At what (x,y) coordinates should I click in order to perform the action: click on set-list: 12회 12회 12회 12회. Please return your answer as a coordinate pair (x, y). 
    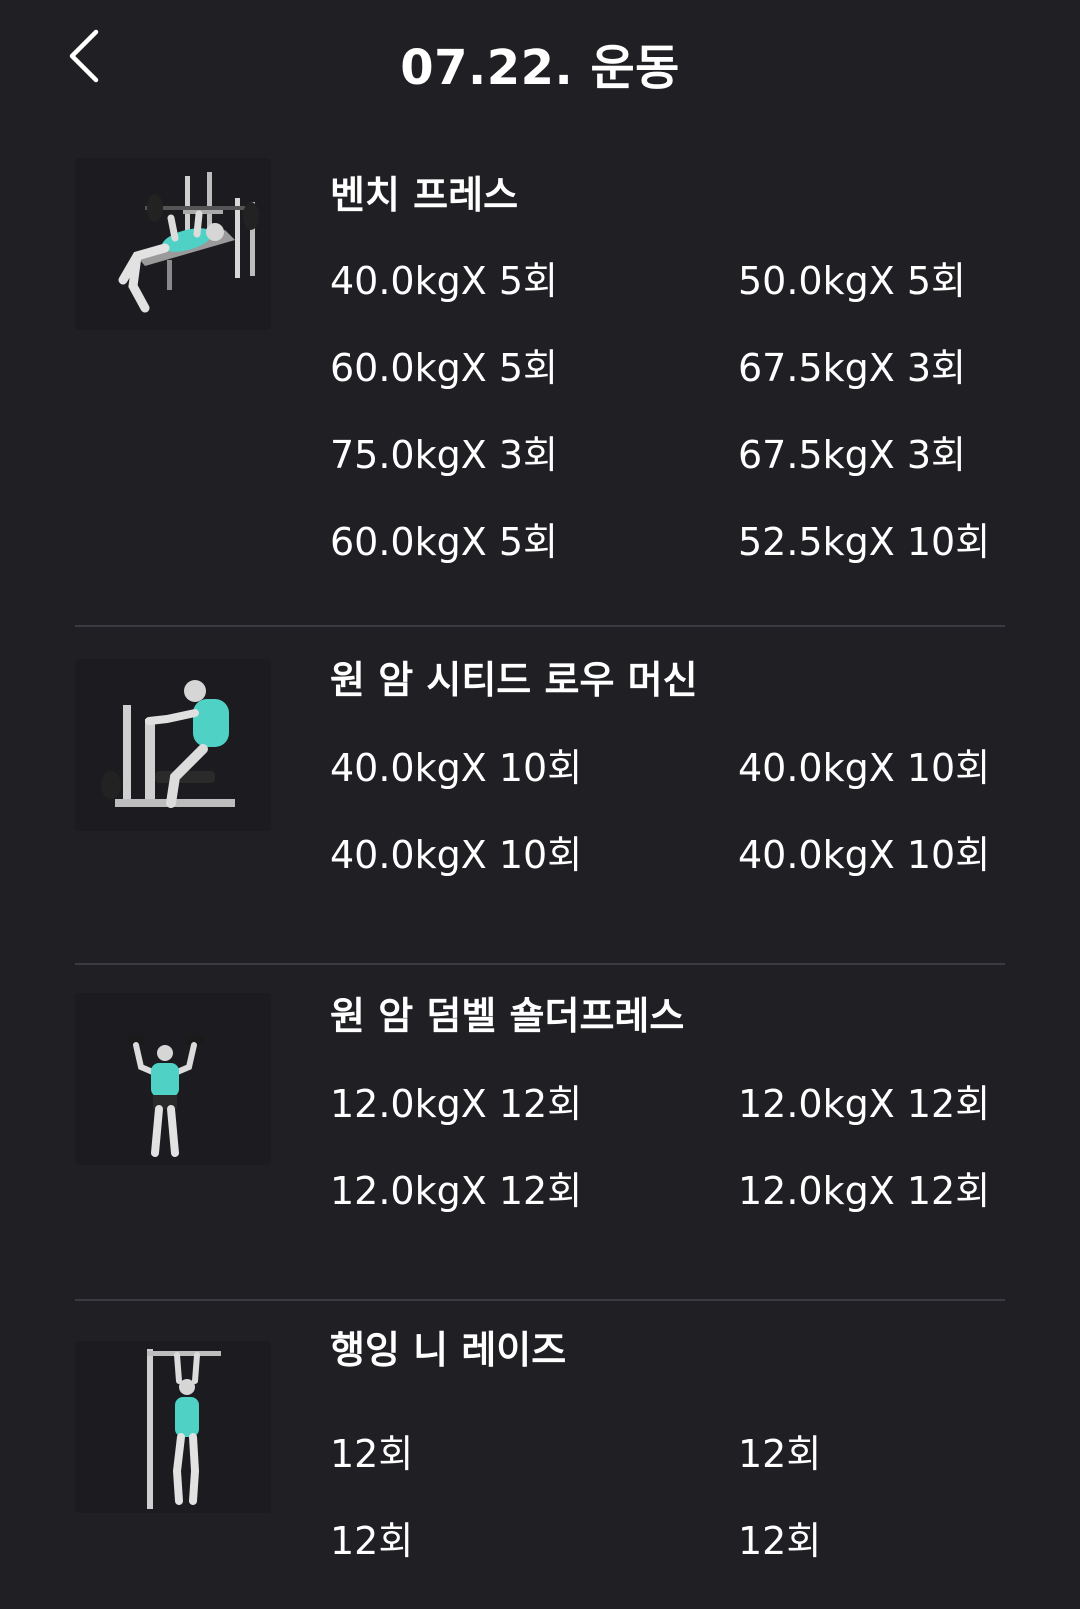
    Looking at the image, I should click on (667, 1498).